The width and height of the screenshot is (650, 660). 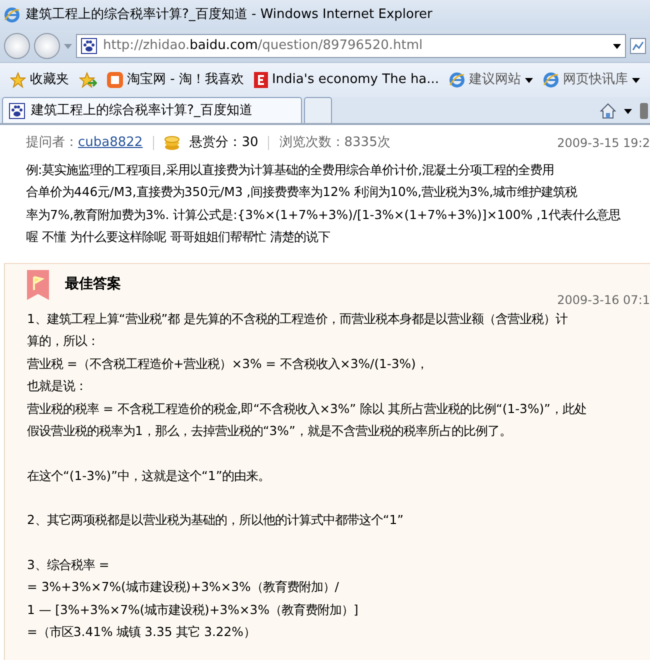 I want to click on reward-text: 悬赏分：30, so click(x=224, y=143).